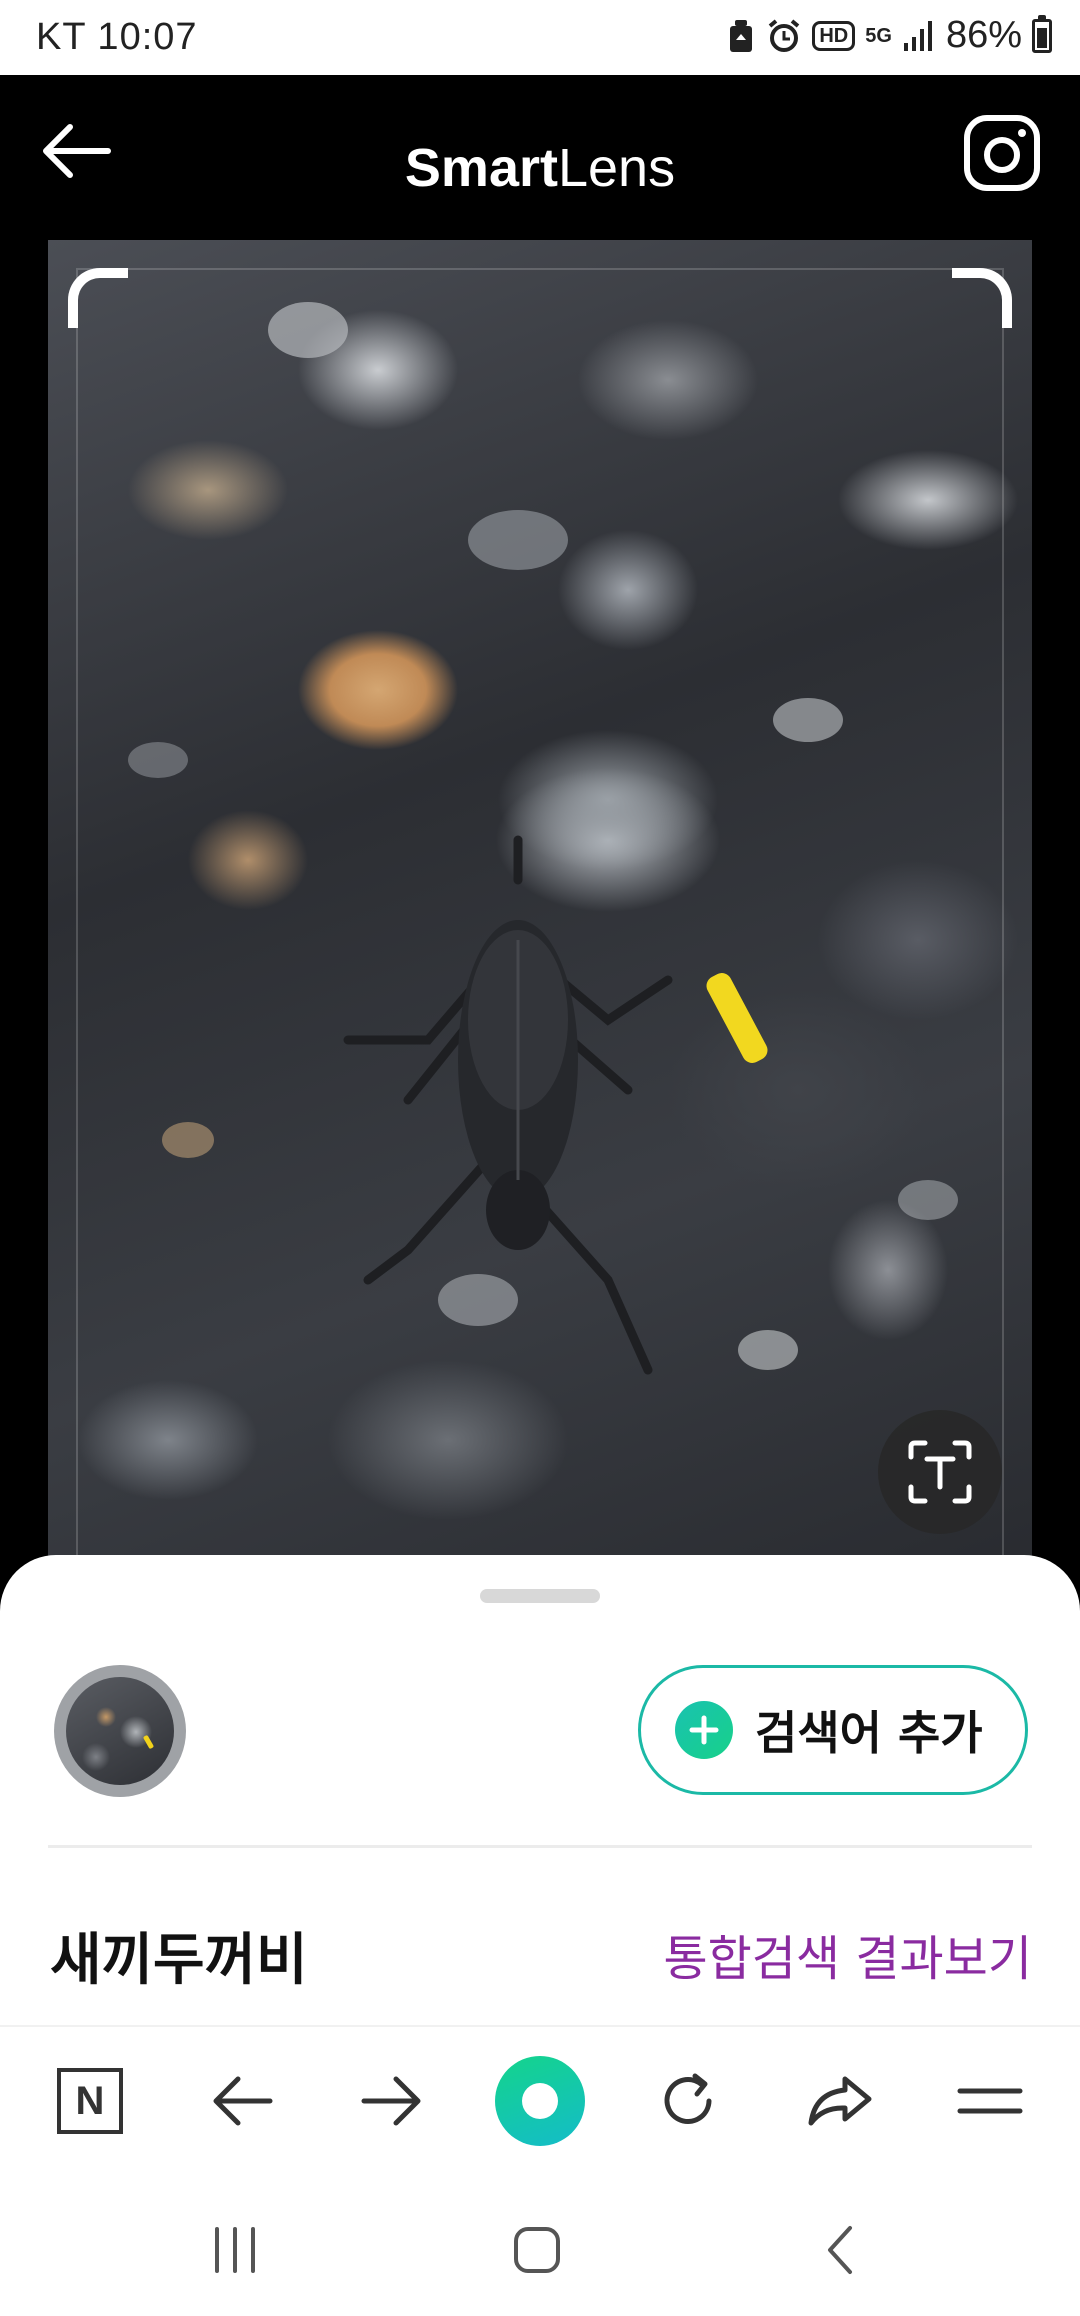 The width and height of the screenshot is (1080, 2316). I want to click on refresh-icon, so click(688, 2098).